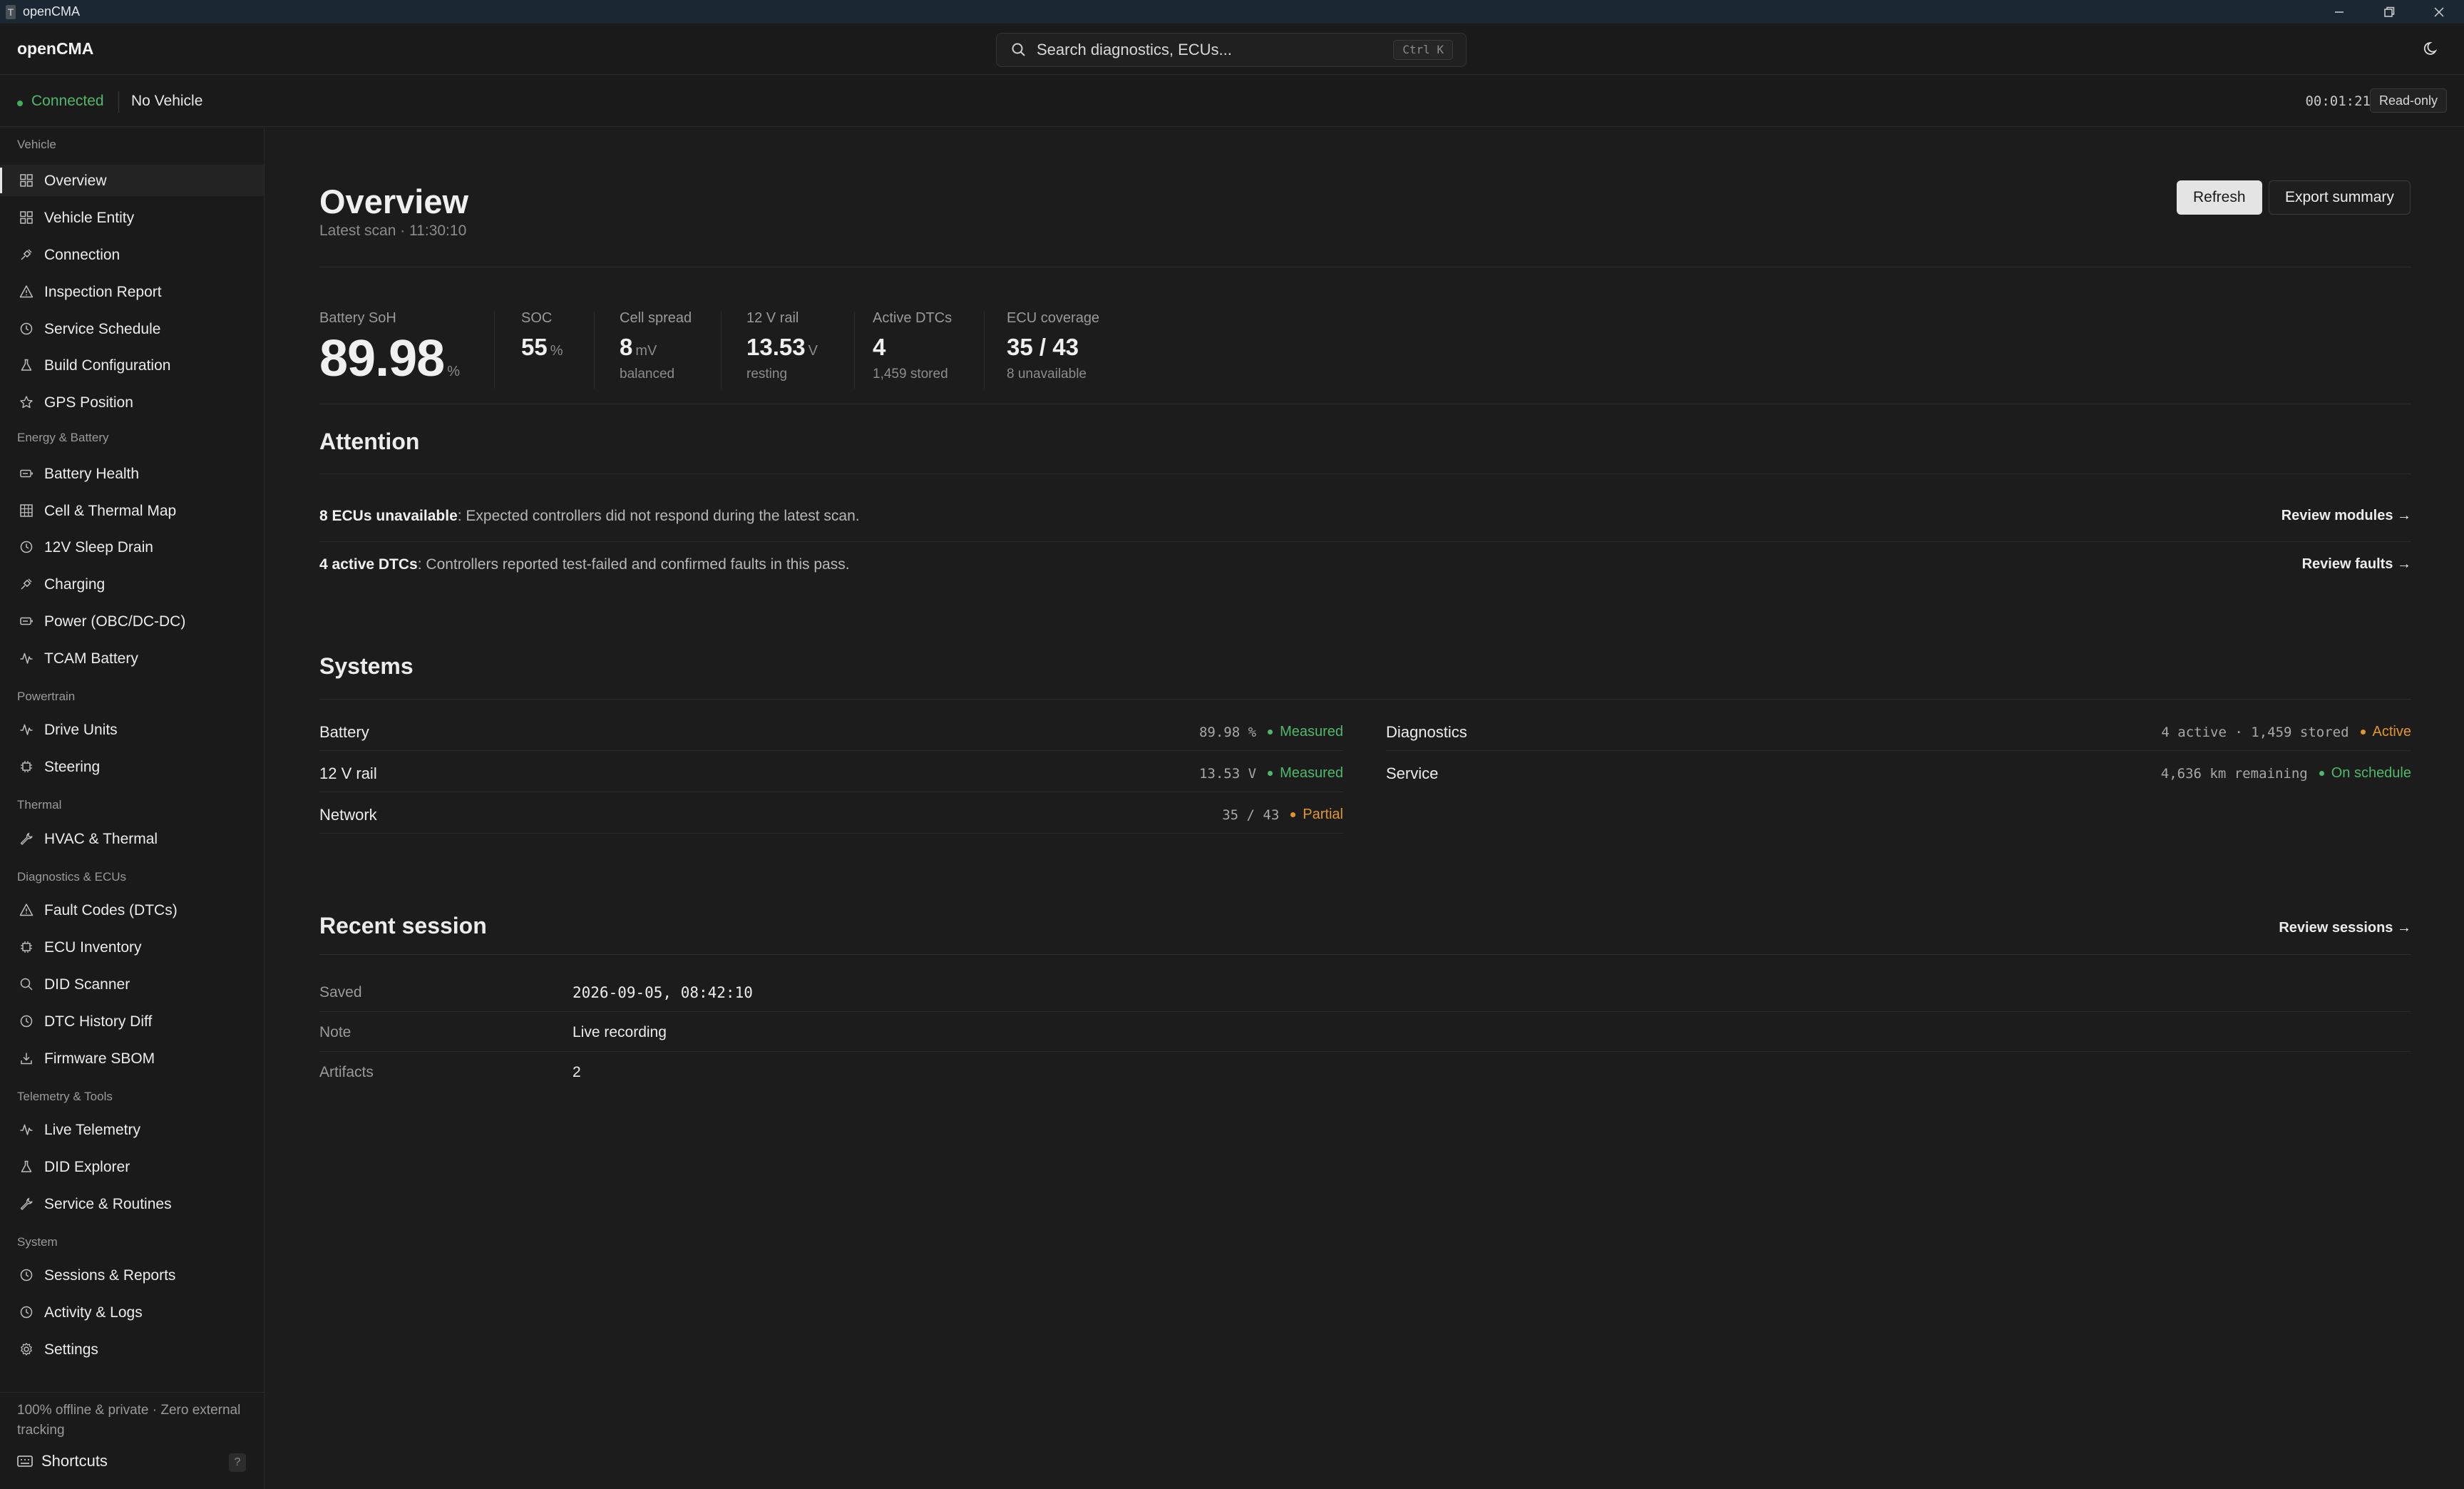  I want to click on sidebar-group-thermal: Thermal, so click(39, 805).